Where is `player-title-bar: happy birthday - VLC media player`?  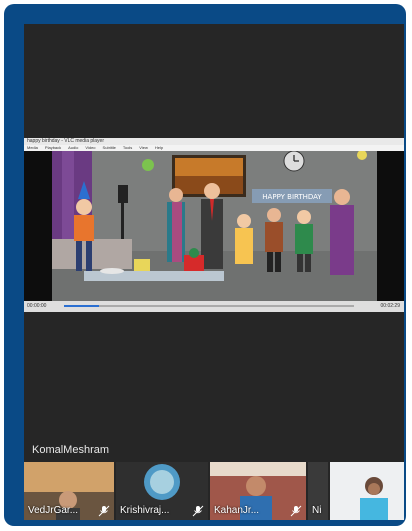
player-title-bar: happy birthday - VLC media player is located at coordinates (214, 141).